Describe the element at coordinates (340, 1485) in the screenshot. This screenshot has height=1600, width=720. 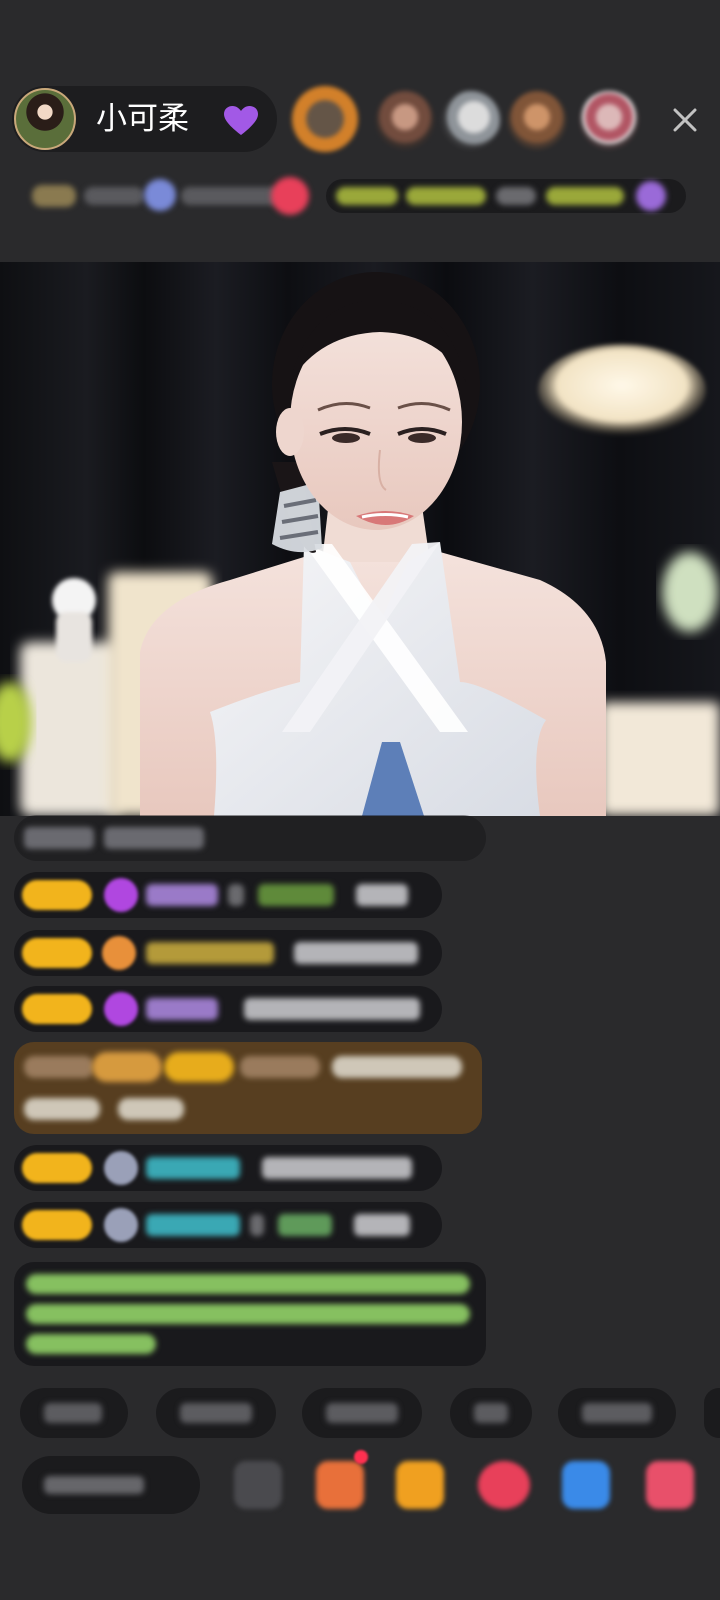
I see `shopping-icon` at that location.